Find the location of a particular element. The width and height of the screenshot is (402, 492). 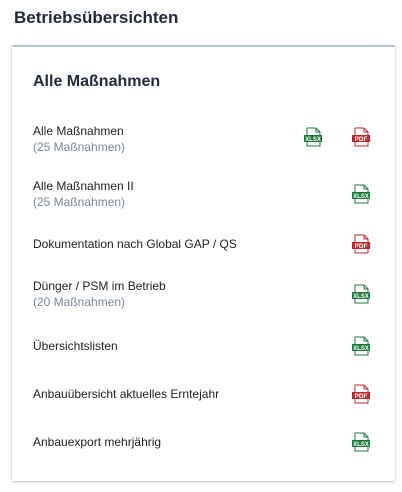

report-label: Dünger / PSM im Betrieb is located at coordinates (99, 286).